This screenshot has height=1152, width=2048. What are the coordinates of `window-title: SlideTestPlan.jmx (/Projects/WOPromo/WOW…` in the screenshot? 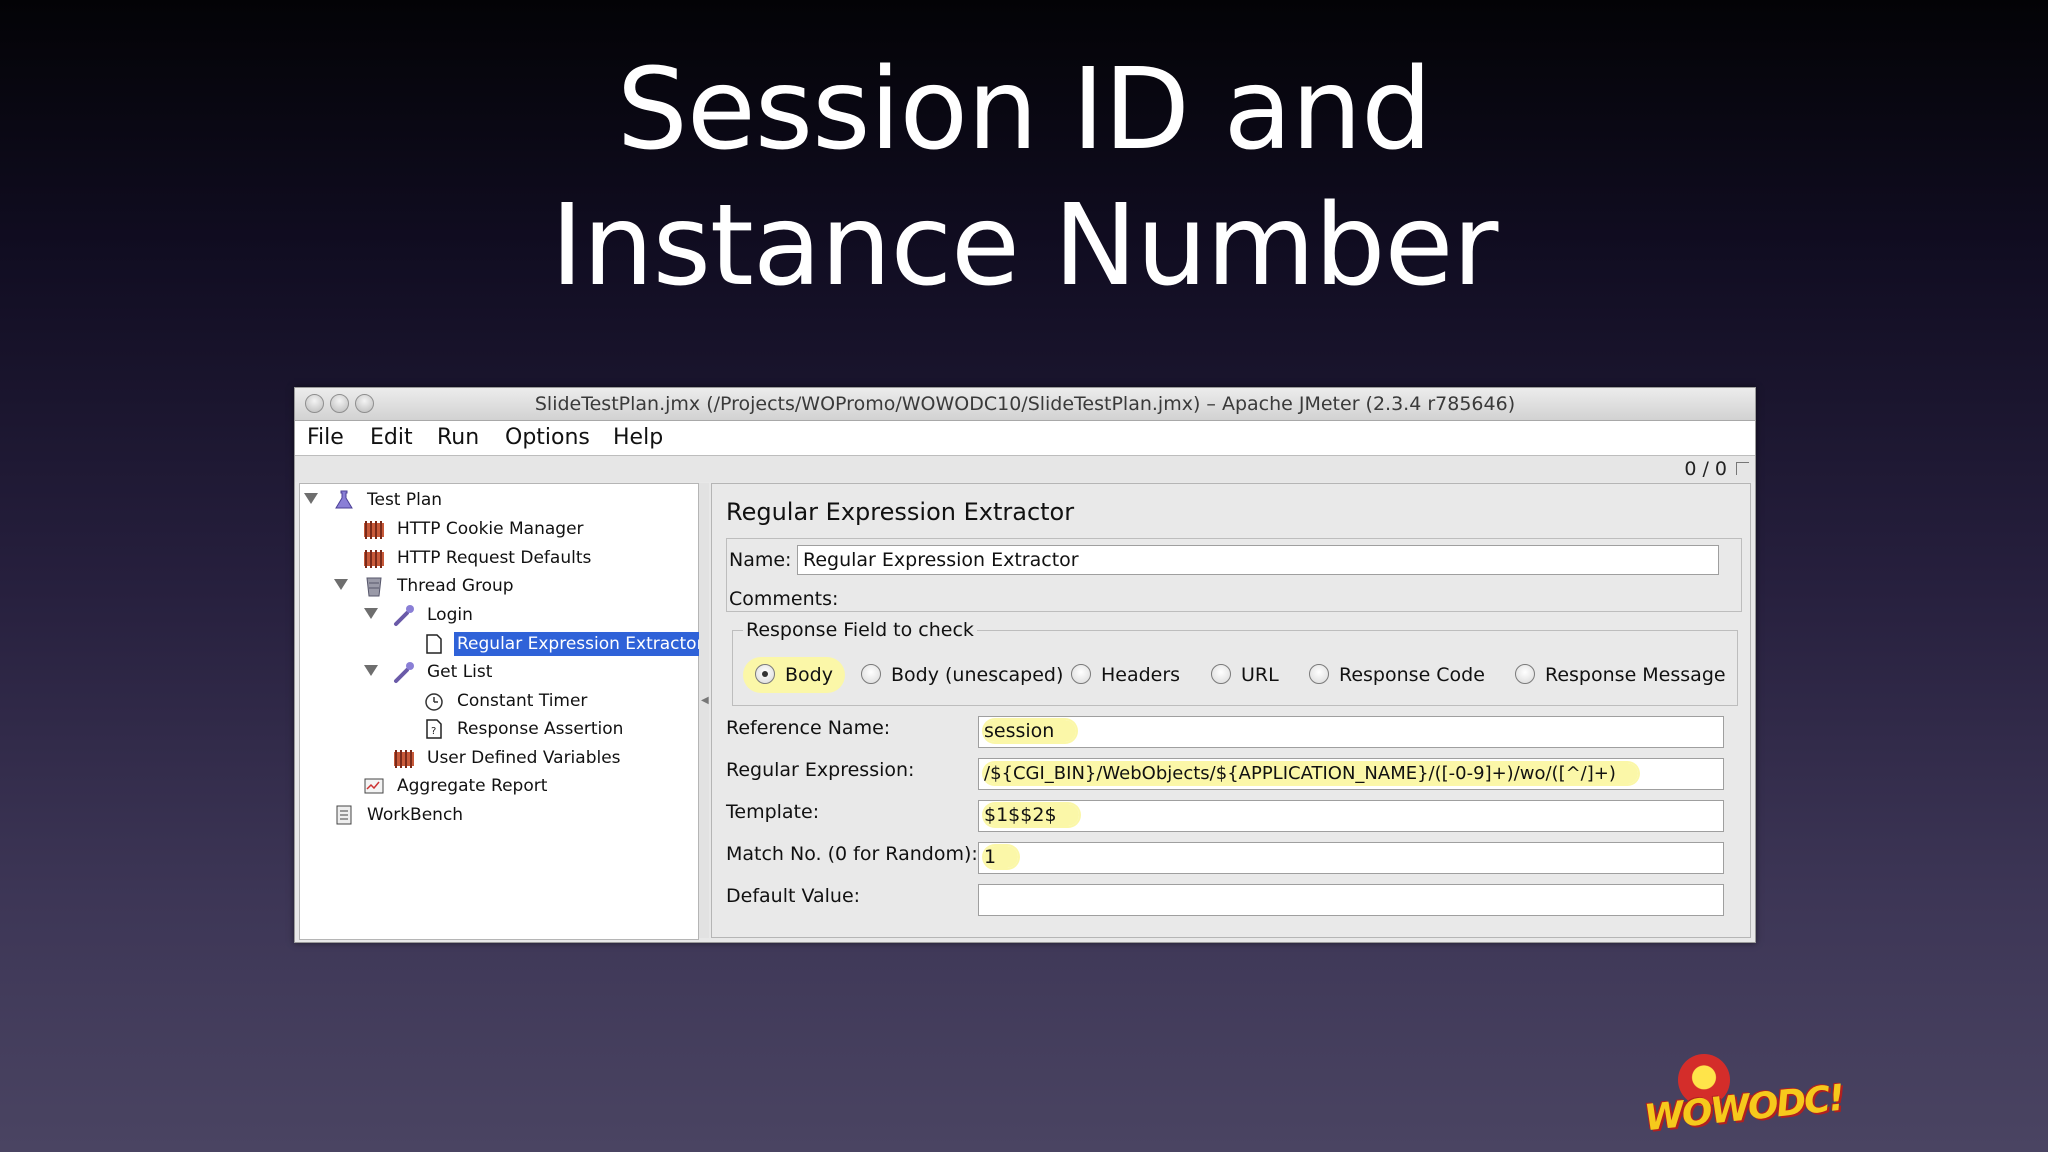 It's located at (1025, 404).